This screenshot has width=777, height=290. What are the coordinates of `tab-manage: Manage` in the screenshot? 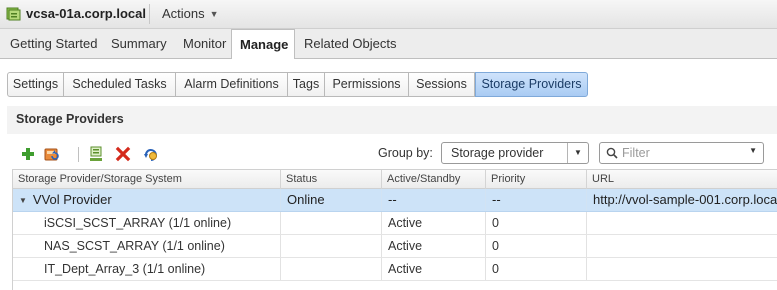 It's located at (263, 44).